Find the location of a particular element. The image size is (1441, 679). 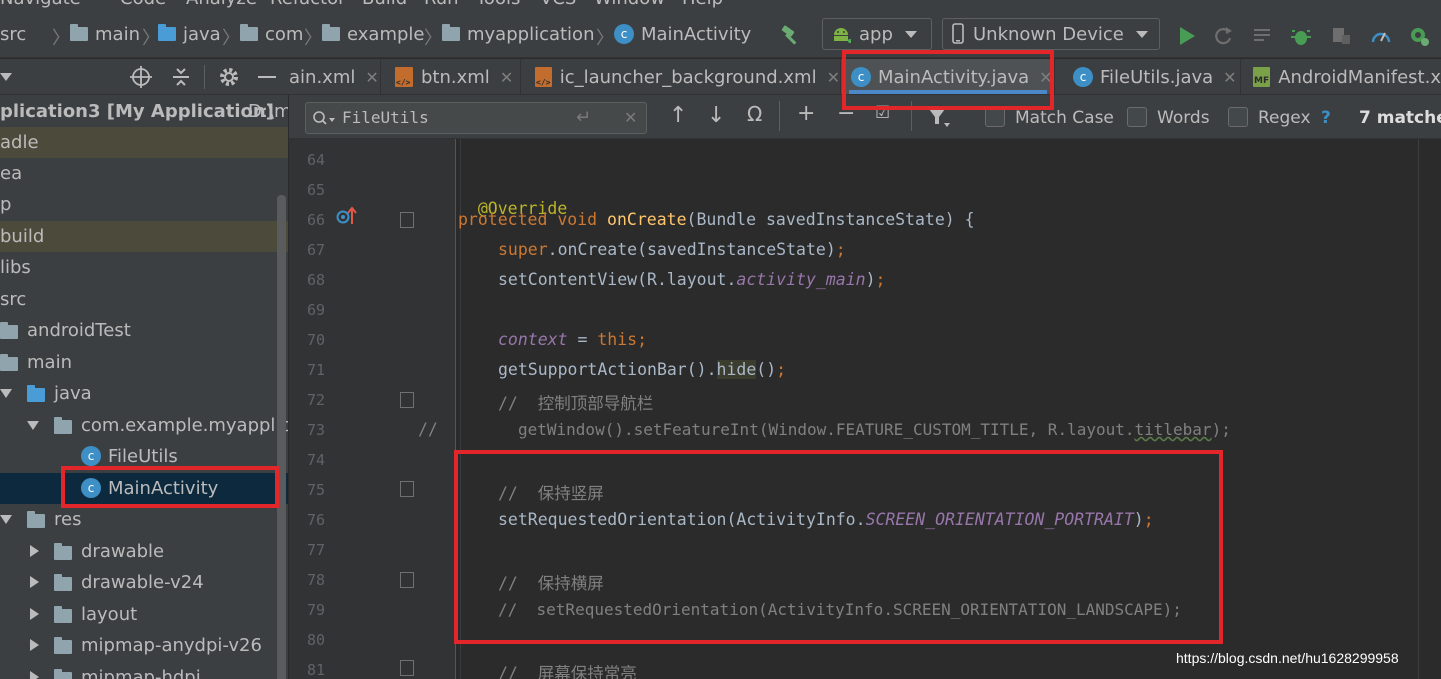

menu-build: Build is located at coordinates (384, 4).